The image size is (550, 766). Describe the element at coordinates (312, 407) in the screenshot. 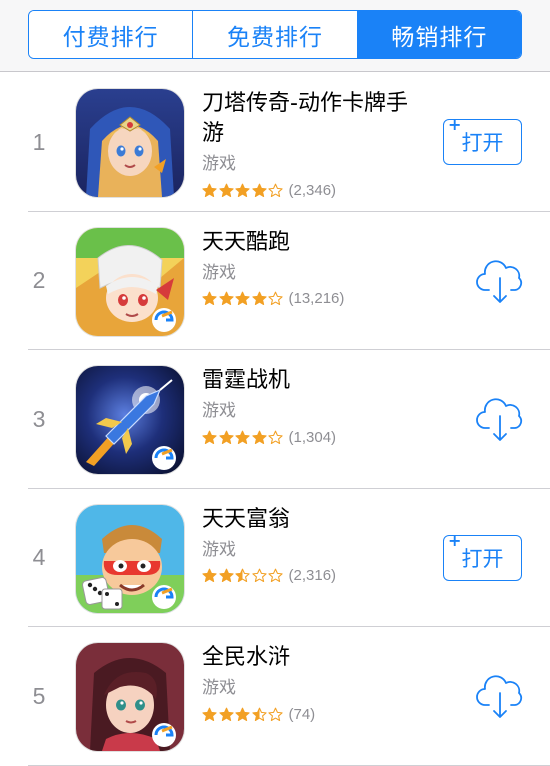

I see `app-info: 雷霆战机 游戏 (1,304)` at that location.